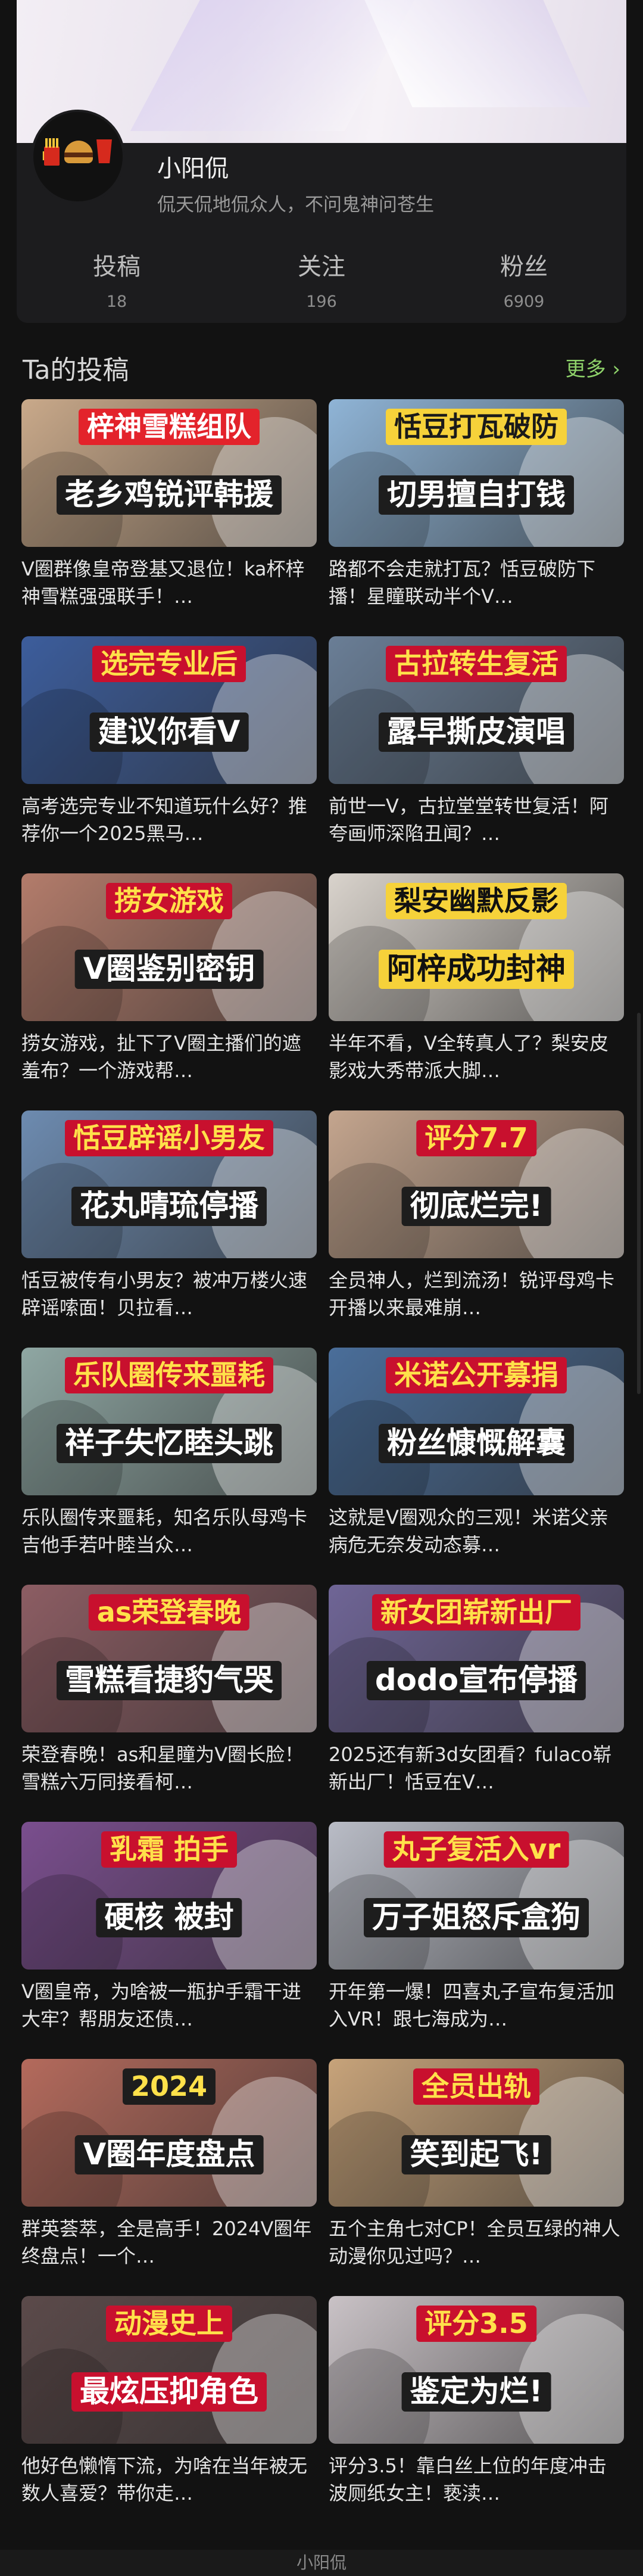 The width and height of the screenshot is (643, 2576). I want to click on thumbnail-caption-bottom: 粉丝慷慨解囊, so click(476, 1443).